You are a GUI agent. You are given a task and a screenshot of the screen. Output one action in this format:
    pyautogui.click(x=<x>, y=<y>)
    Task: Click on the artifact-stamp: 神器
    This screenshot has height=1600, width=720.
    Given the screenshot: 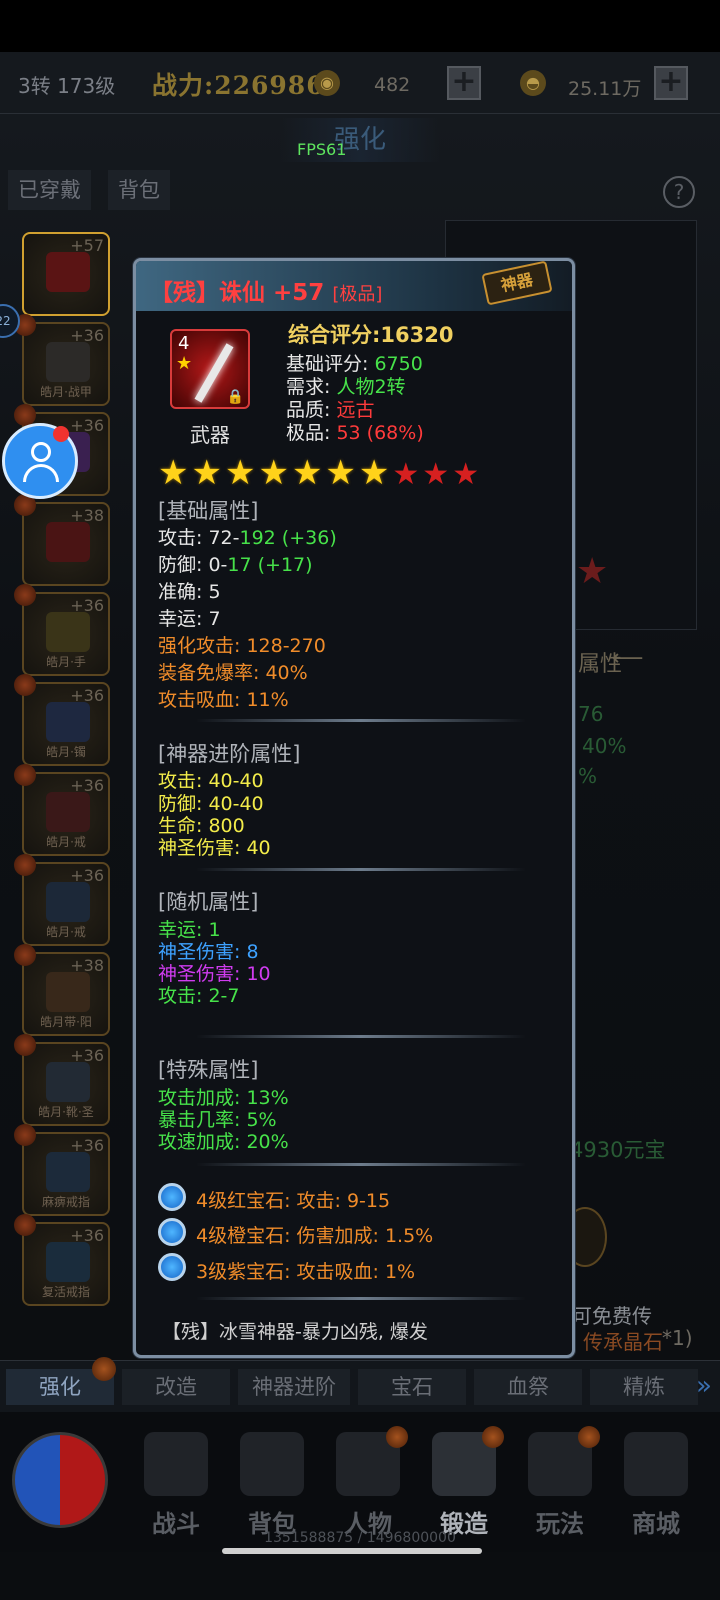 What is the action you would take?
    pyautogui.click(x=517, y=283)
    